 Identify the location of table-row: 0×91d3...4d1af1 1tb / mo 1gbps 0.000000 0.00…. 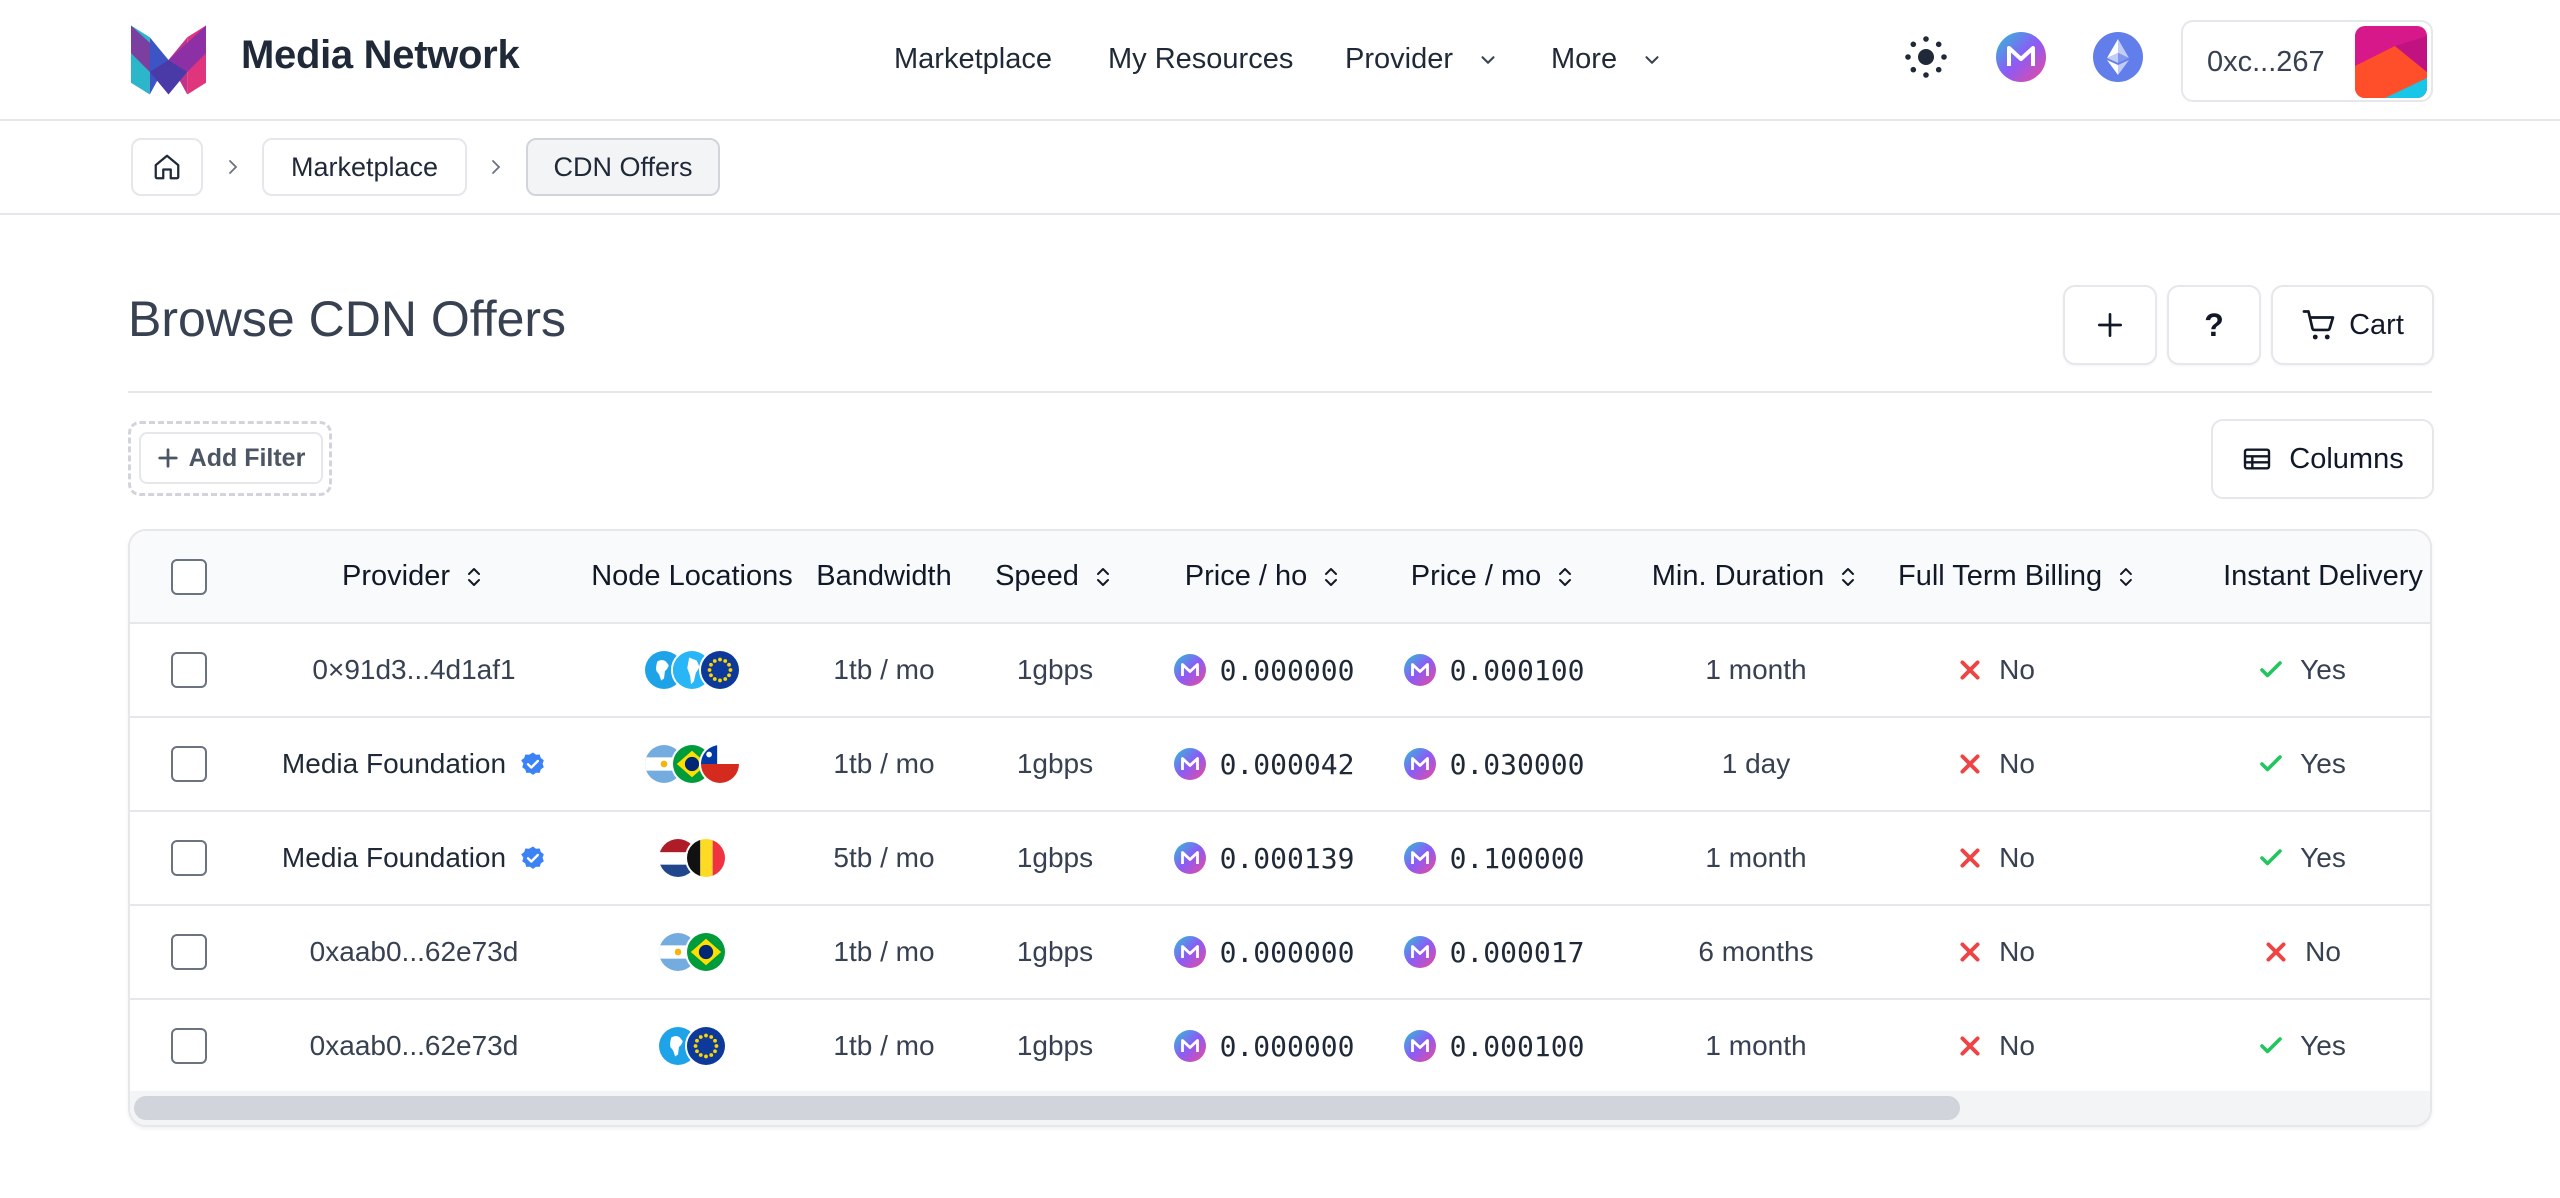
(1280, 671).